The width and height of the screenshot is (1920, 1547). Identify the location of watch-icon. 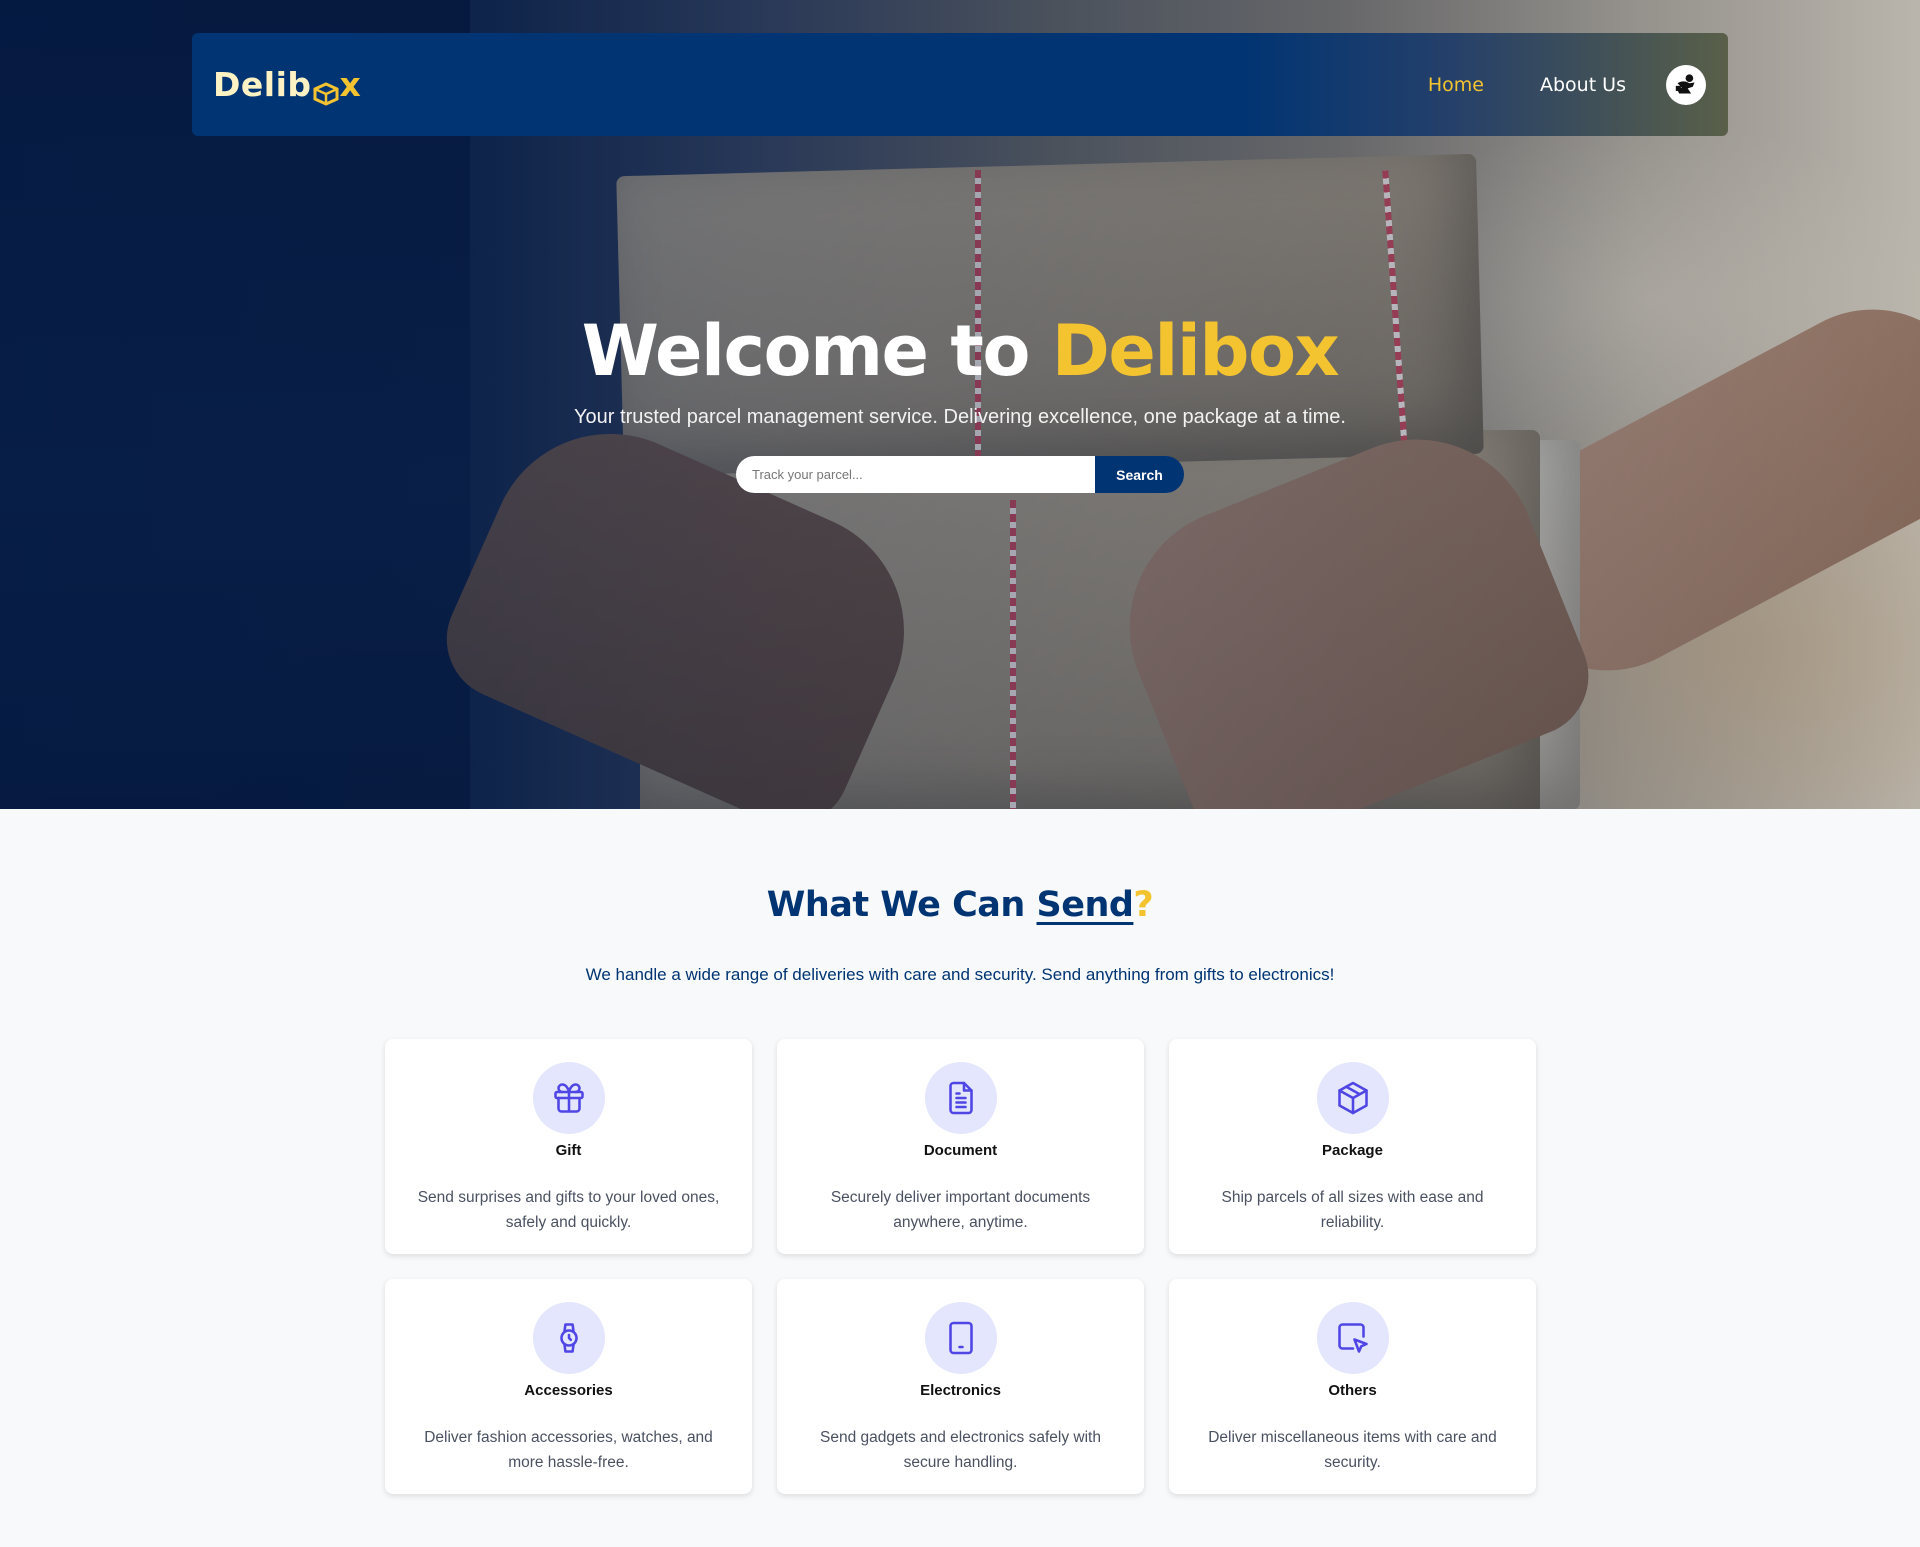
(568, 1338).